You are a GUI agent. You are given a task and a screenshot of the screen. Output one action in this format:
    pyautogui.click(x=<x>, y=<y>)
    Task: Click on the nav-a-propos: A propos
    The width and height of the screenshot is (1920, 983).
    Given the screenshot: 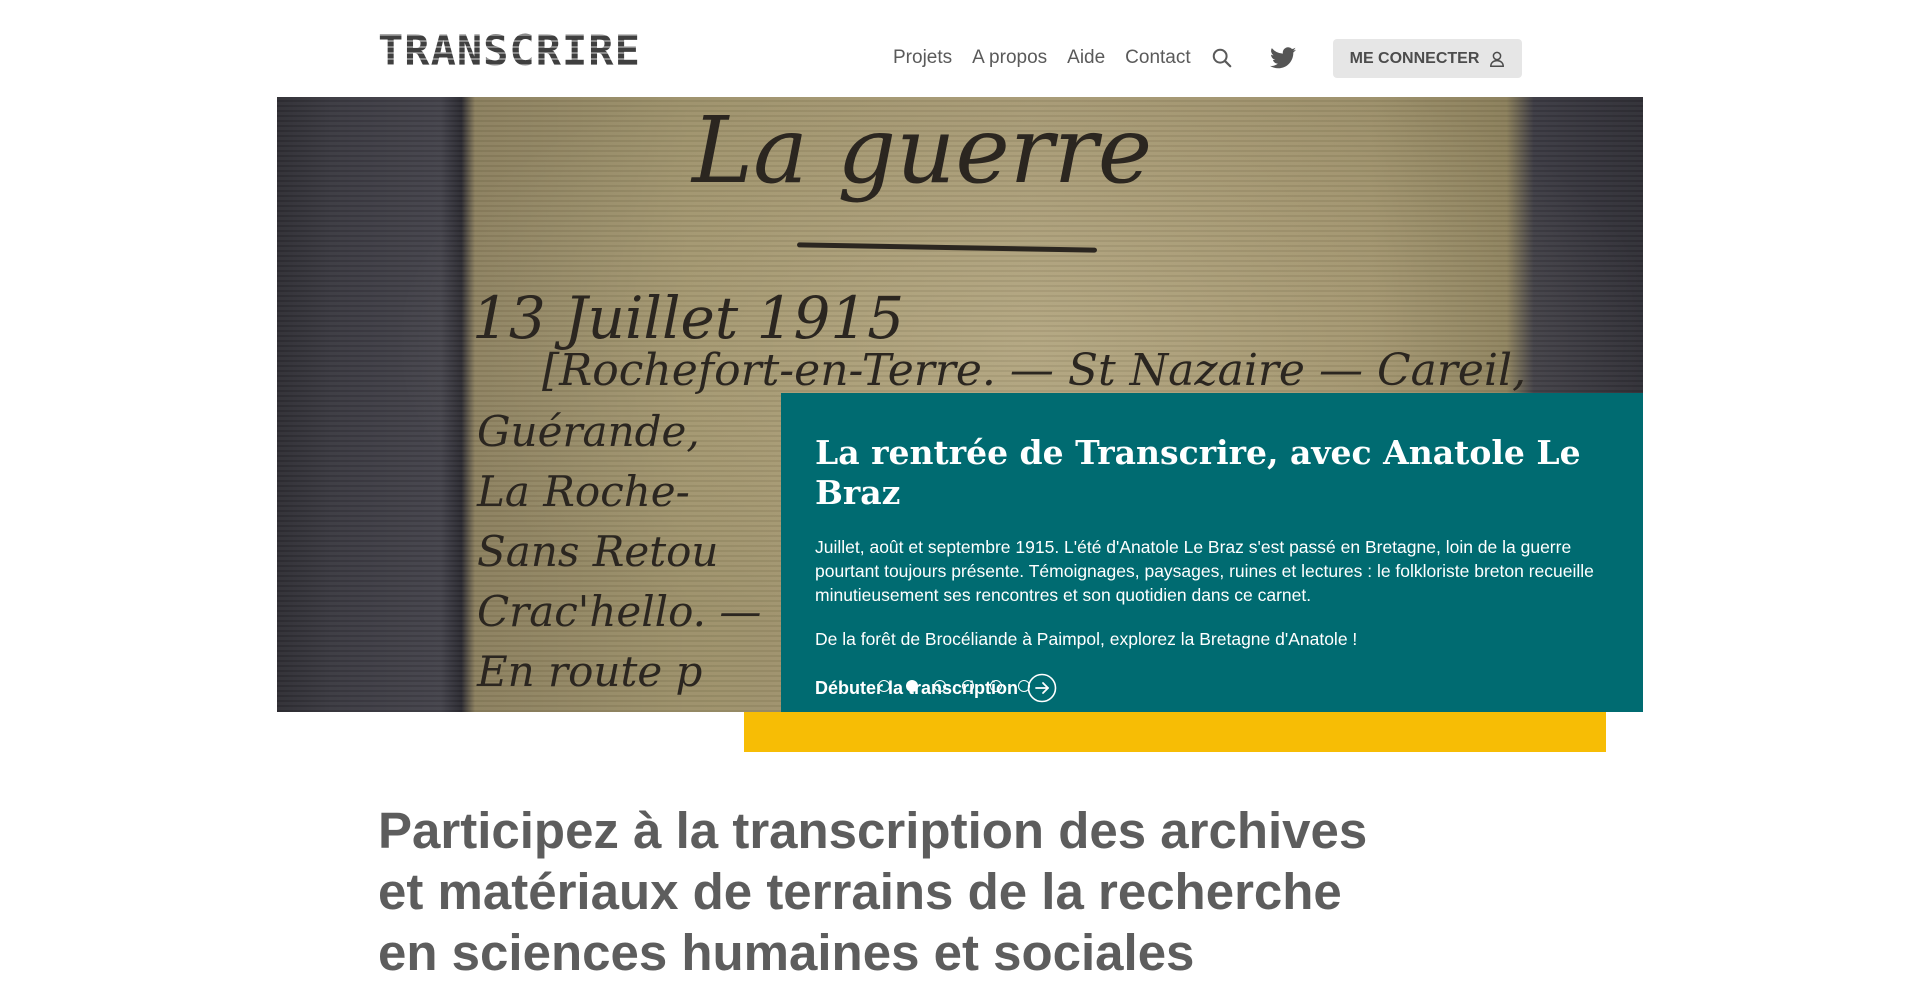 What is the action you would take?
    pyautogui.click(x=1009, y=58)
    